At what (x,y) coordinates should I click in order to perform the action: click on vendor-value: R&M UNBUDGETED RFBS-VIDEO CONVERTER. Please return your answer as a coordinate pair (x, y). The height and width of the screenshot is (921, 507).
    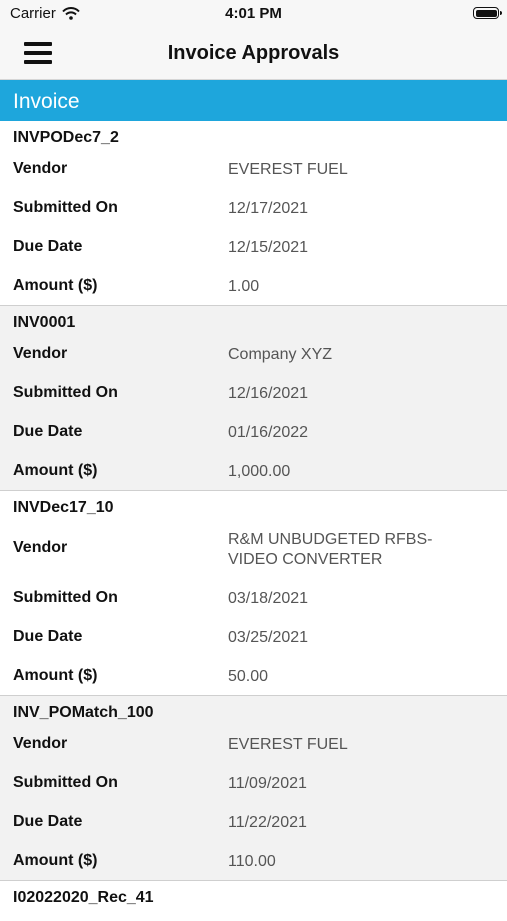
    Looking at the image, I should click on (330, 549).